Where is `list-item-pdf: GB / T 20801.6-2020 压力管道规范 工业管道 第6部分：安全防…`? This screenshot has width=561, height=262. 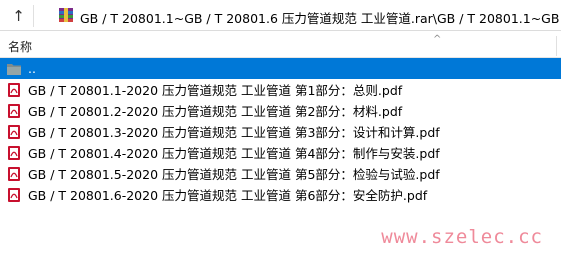
list-item-pdf: GB / T 20801.6-2020 压力管道规范 工业管道 第6部分：安全防… is located at coordinates (280, 194).